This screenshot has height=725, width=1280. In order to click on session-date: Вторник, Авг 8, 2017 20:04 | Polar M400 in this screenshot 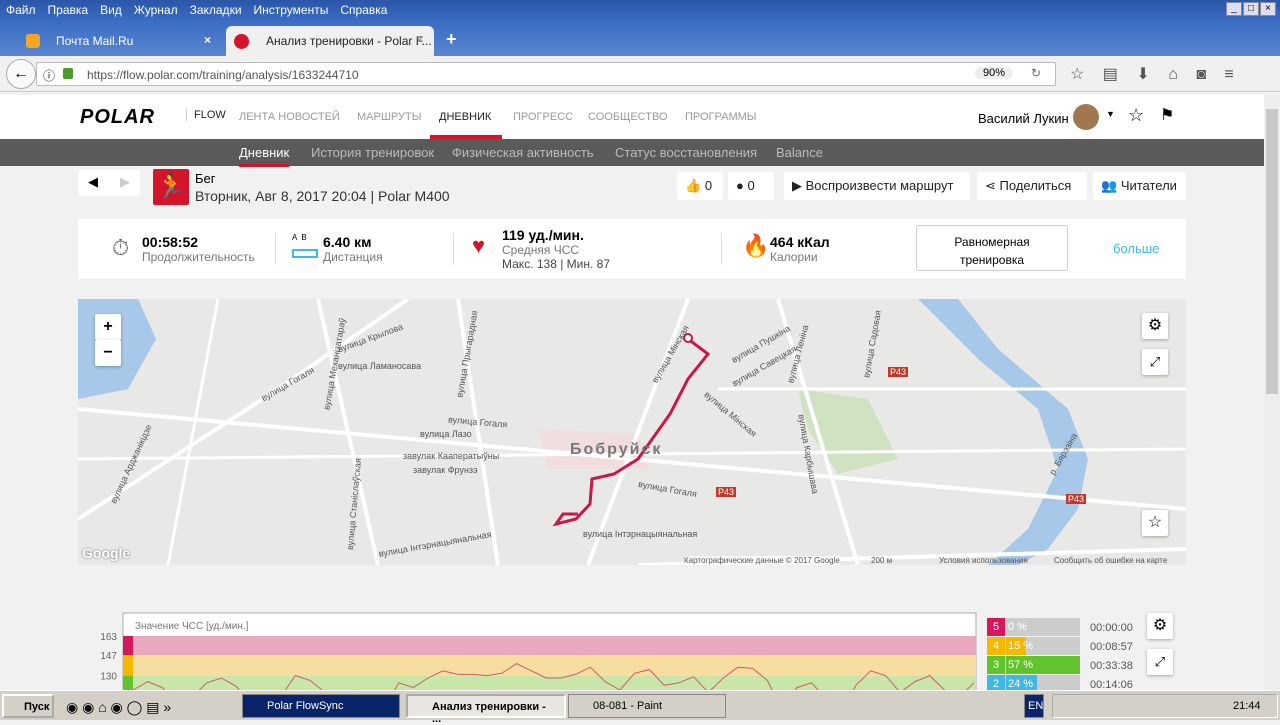, I will do `click(322, 196)`.